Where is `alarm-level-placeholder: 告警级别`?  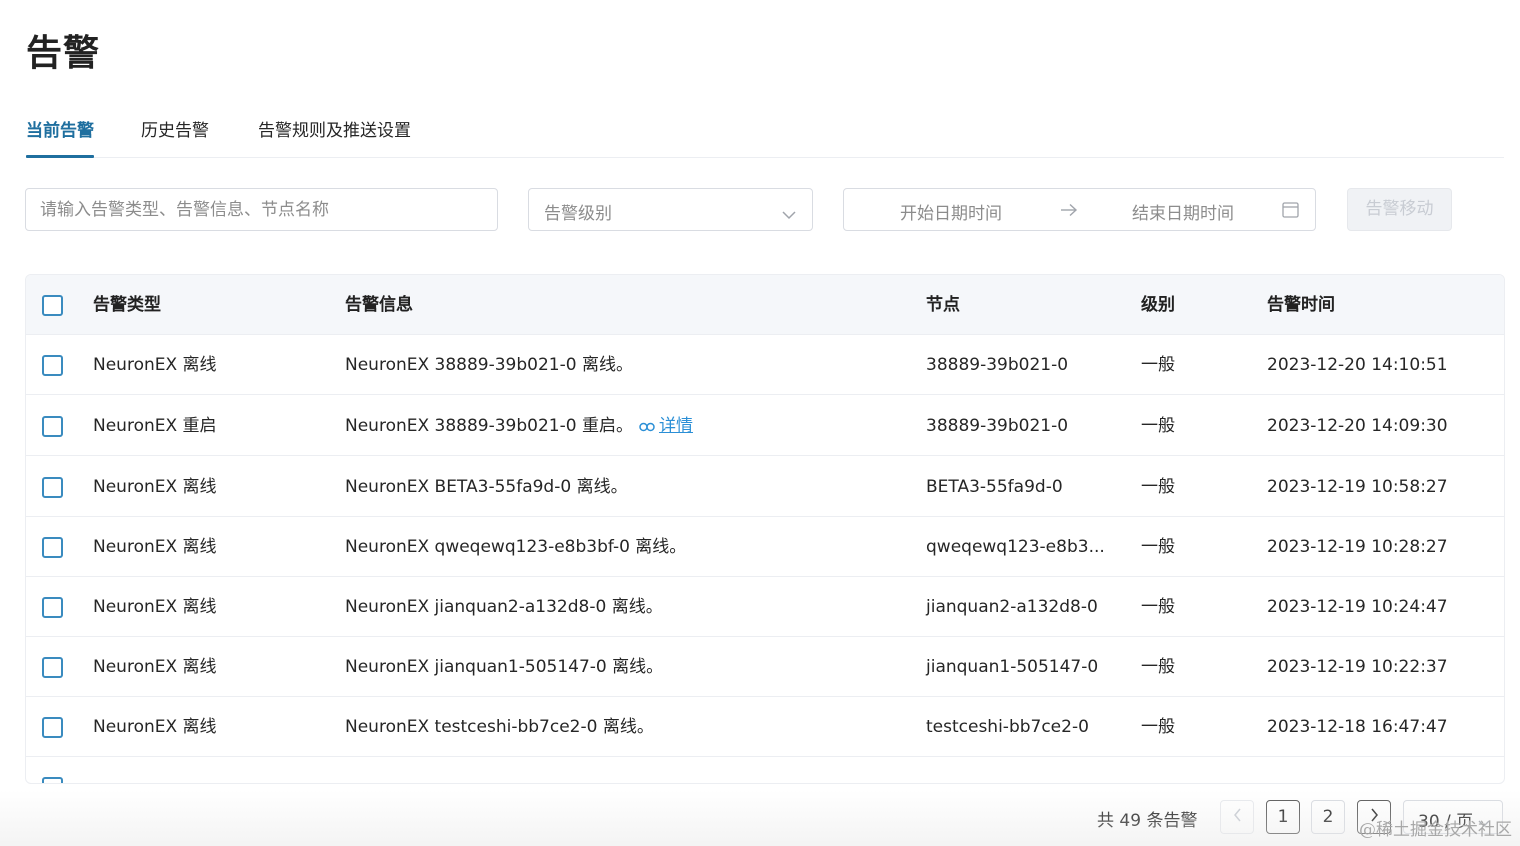
alarm-level-placeholder: 告警级别 is located at coordinates (578, 214).